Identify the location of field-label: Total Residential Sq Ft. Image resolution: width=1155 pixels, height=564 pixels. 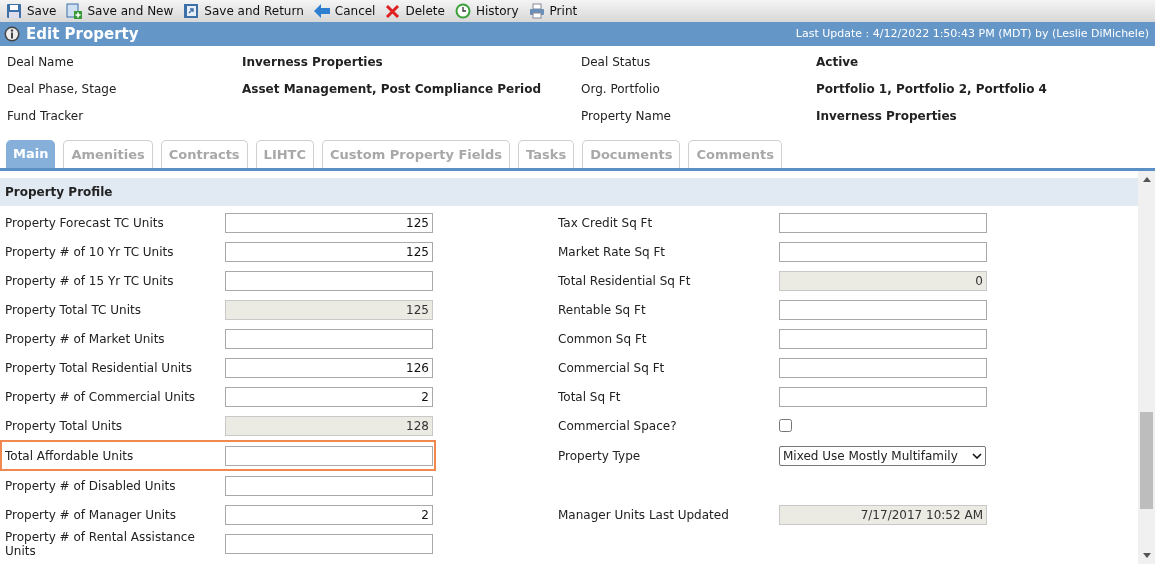
(624, 280).